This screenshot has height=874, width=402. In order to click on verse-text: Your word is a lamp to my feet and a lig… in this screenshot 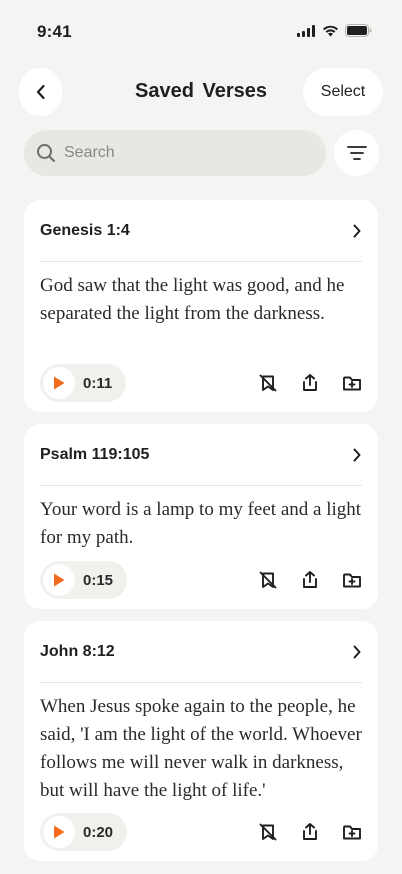, I will do `click(201, 523)`.